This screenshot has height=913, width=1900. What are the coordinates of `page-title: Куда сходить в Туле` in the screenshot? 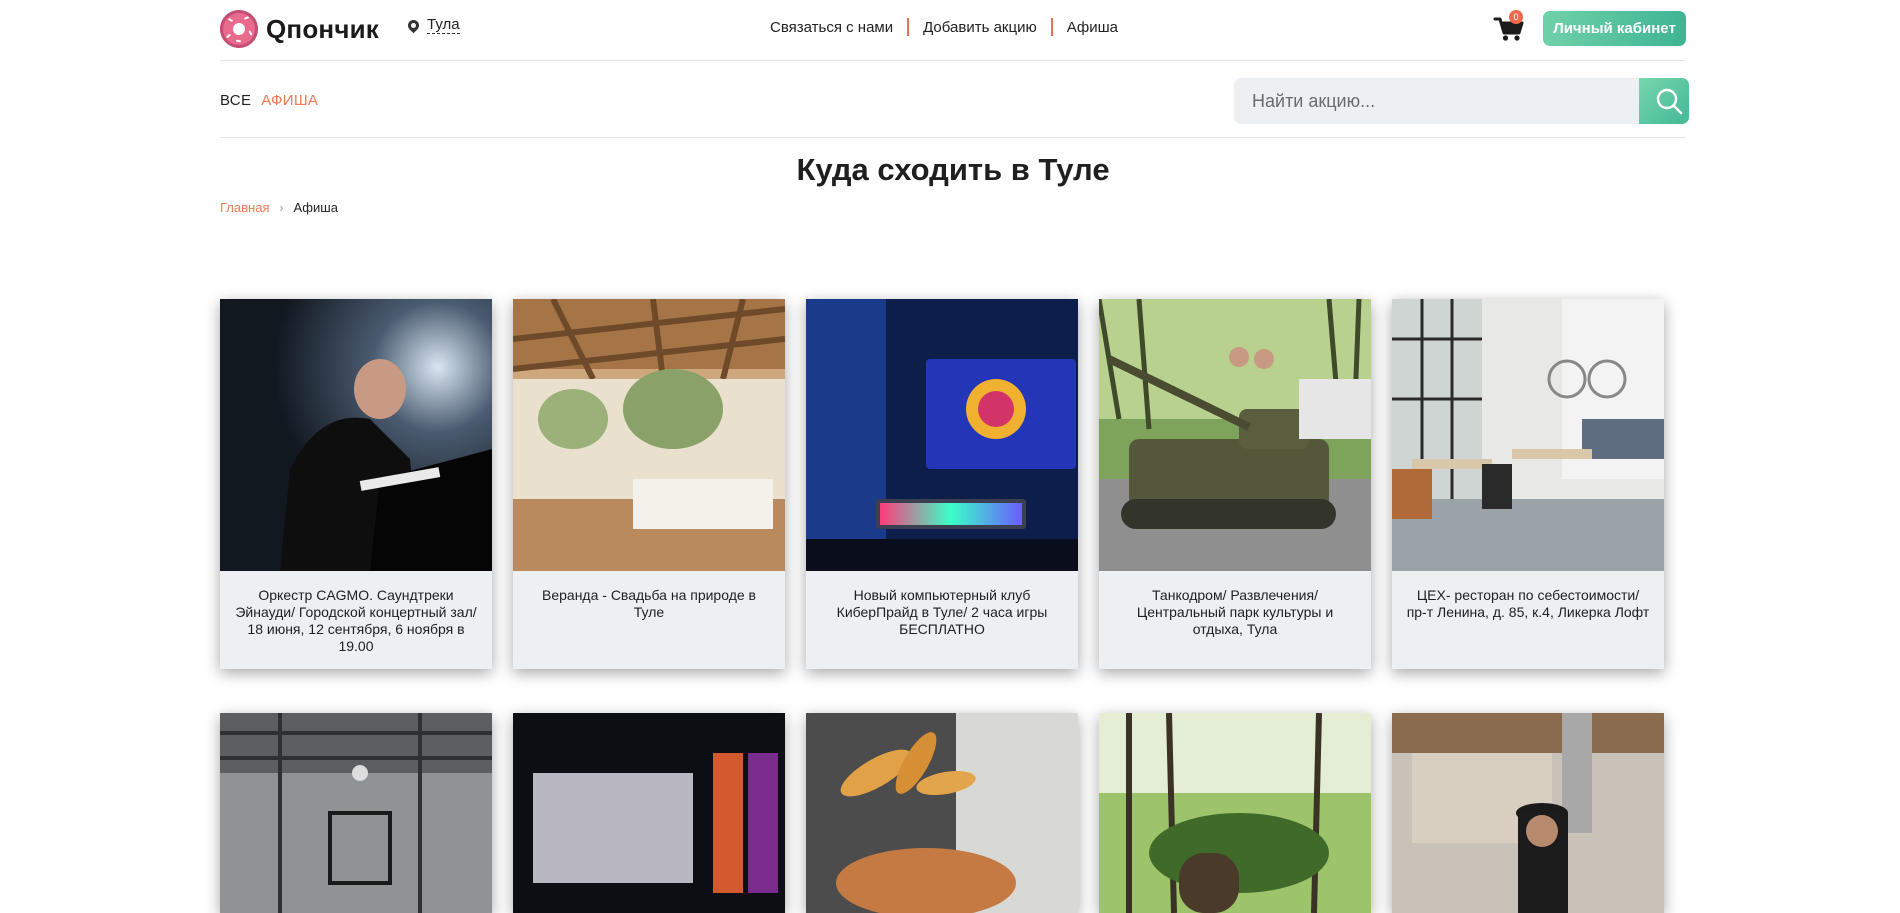 It's located at (953, 169).